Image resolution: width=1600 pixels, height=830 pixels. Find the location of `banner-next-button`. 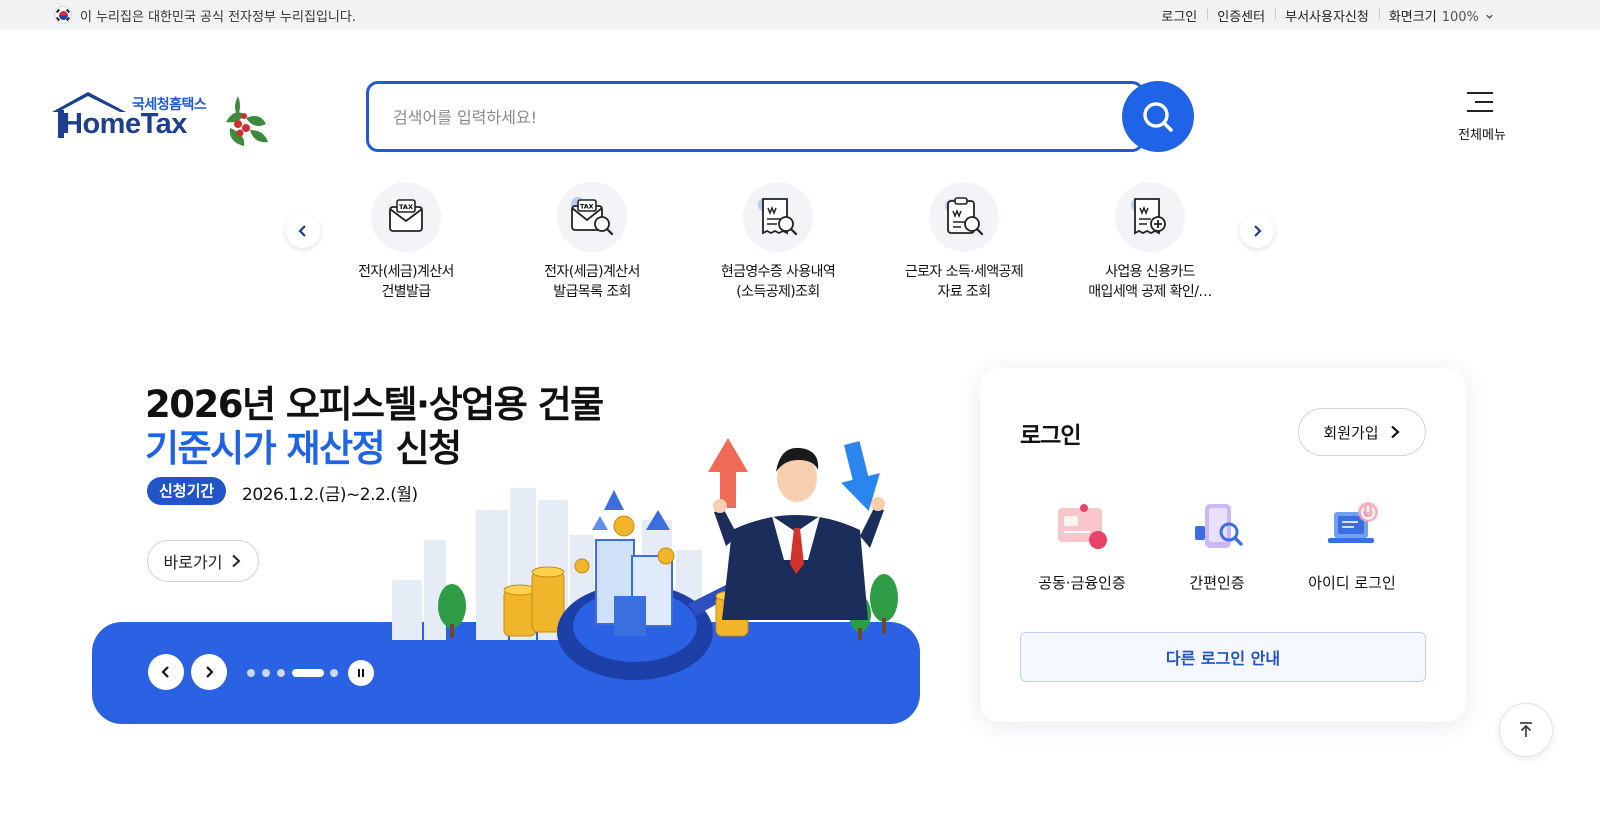

banner-next-button is located at coordinates (209, 672).